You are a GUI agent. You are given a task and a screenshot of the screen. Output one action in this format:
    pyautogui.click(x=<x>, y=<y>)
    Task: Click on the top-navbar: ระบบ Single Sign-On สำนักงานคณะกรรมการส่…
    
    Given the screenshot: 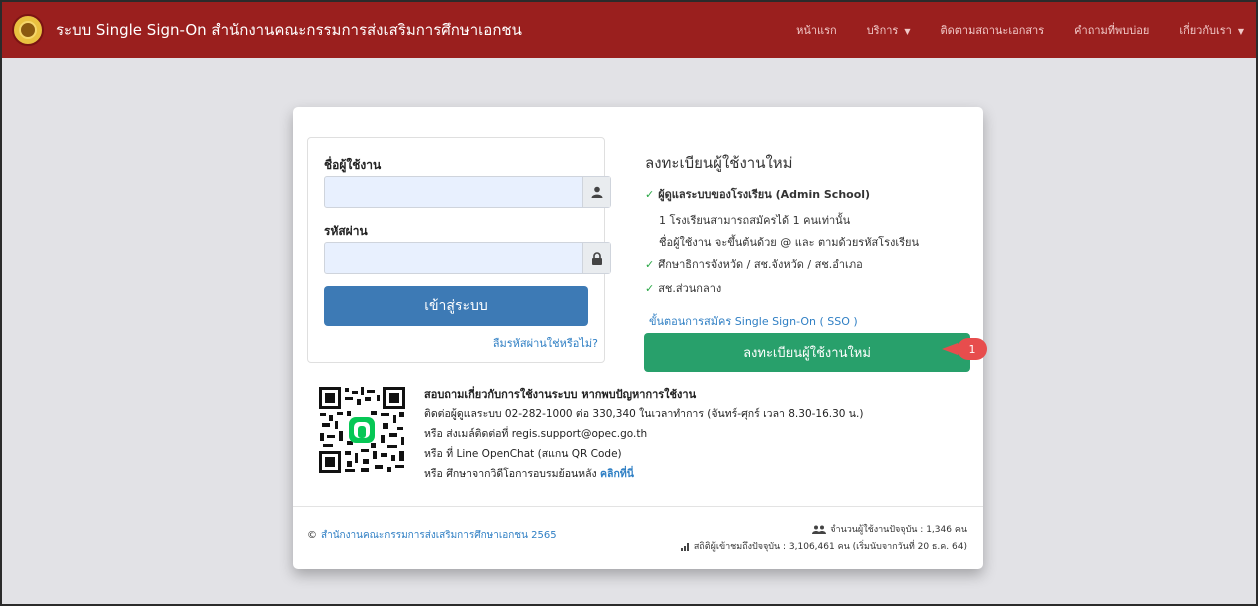 What is the action you would take?
    pyautogui.click(x=629, y=30)
    